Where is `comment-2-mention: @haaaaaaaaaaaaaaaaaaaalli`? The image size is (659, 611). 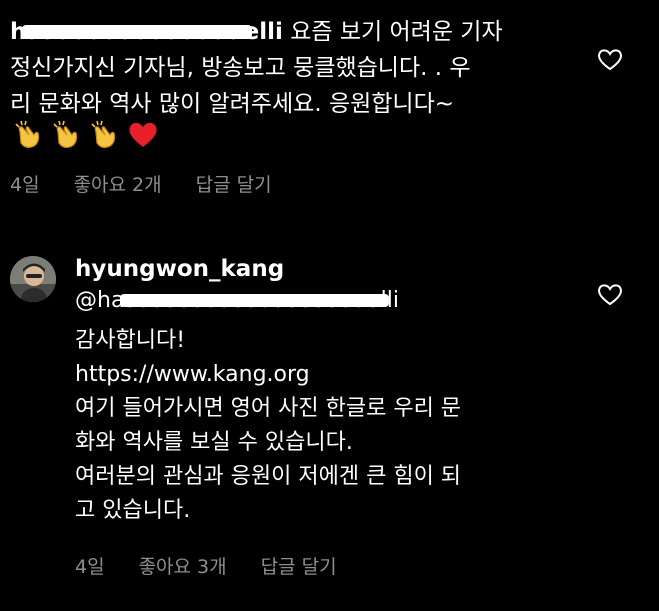
comment-2-mention: @haaaaaaaaaaaaaaaaaaaalli is located at coordinates (237, 300).